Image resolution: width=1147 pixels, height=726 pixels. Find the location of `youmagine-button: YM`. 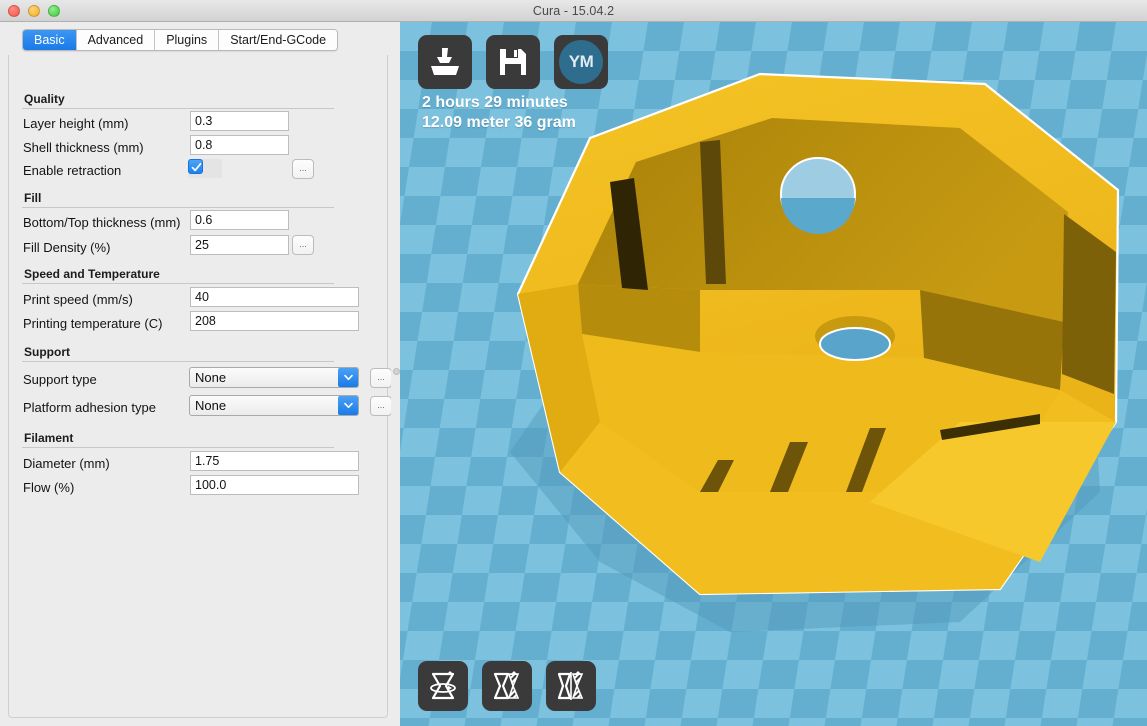

youmagine-button: YM is located at coordinates (581, 62).